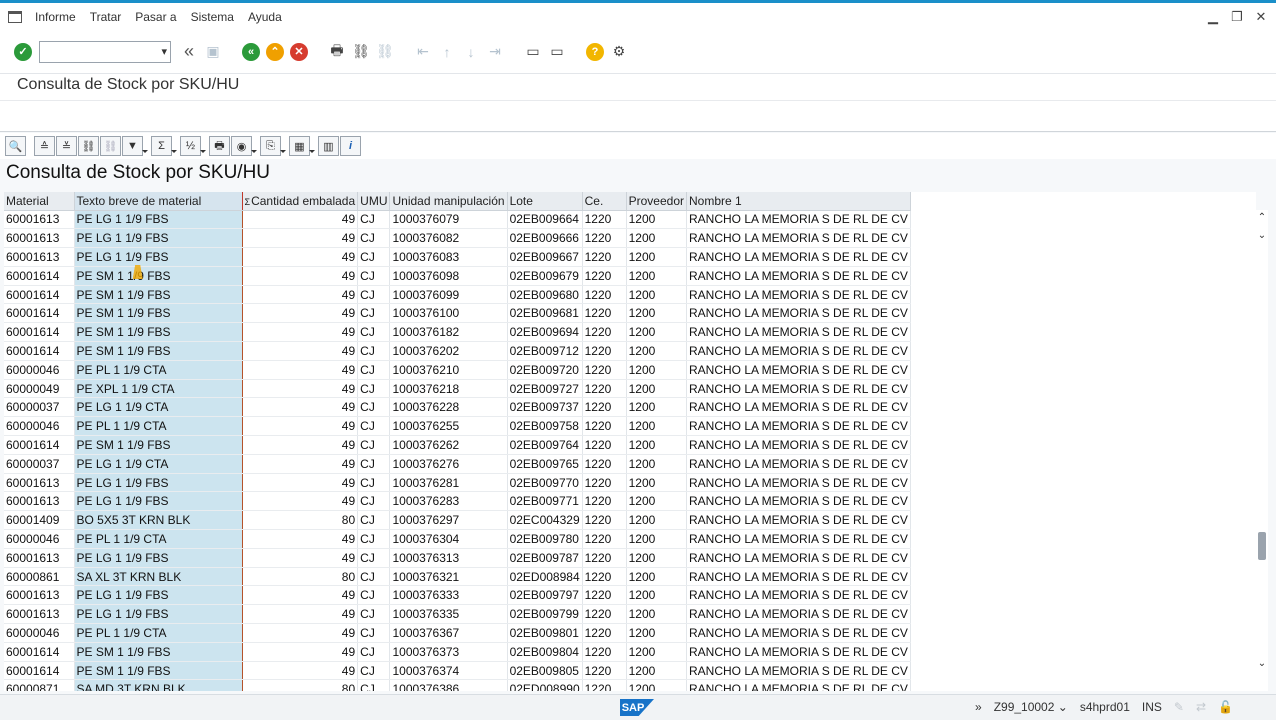 Image resolution: width=1276 pixels, height=720 pixels. Describe the element at coordinates (55, 17) in the screenshot. I see `menu-informe: Informe` at that location.